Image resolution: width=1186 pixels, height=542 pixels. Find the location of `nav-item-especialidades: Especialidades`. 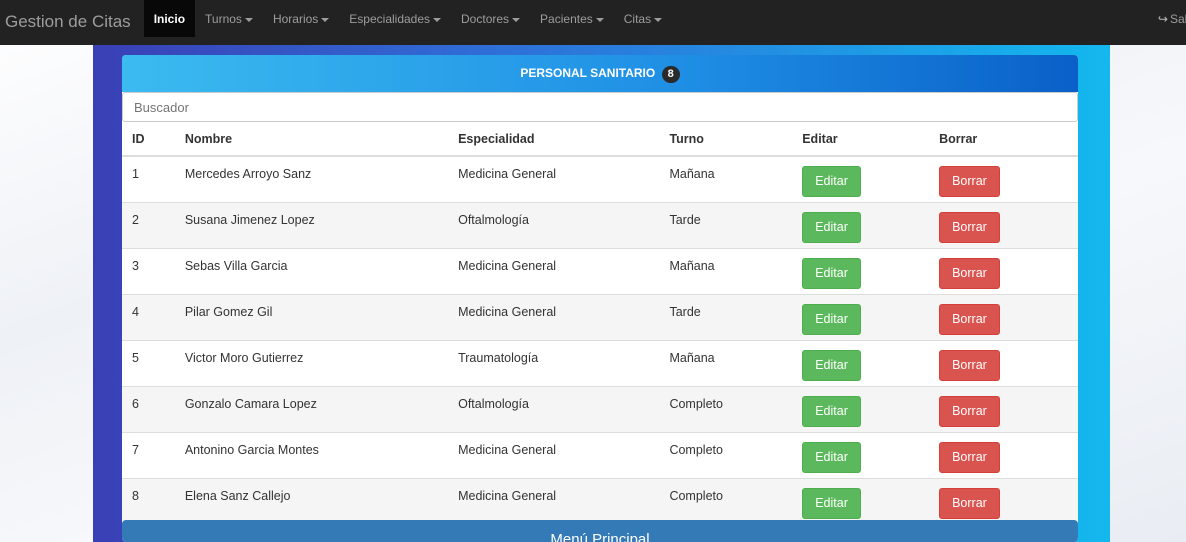

nav-item-especialidades: Especialidades is located at coordinates (395, 18).